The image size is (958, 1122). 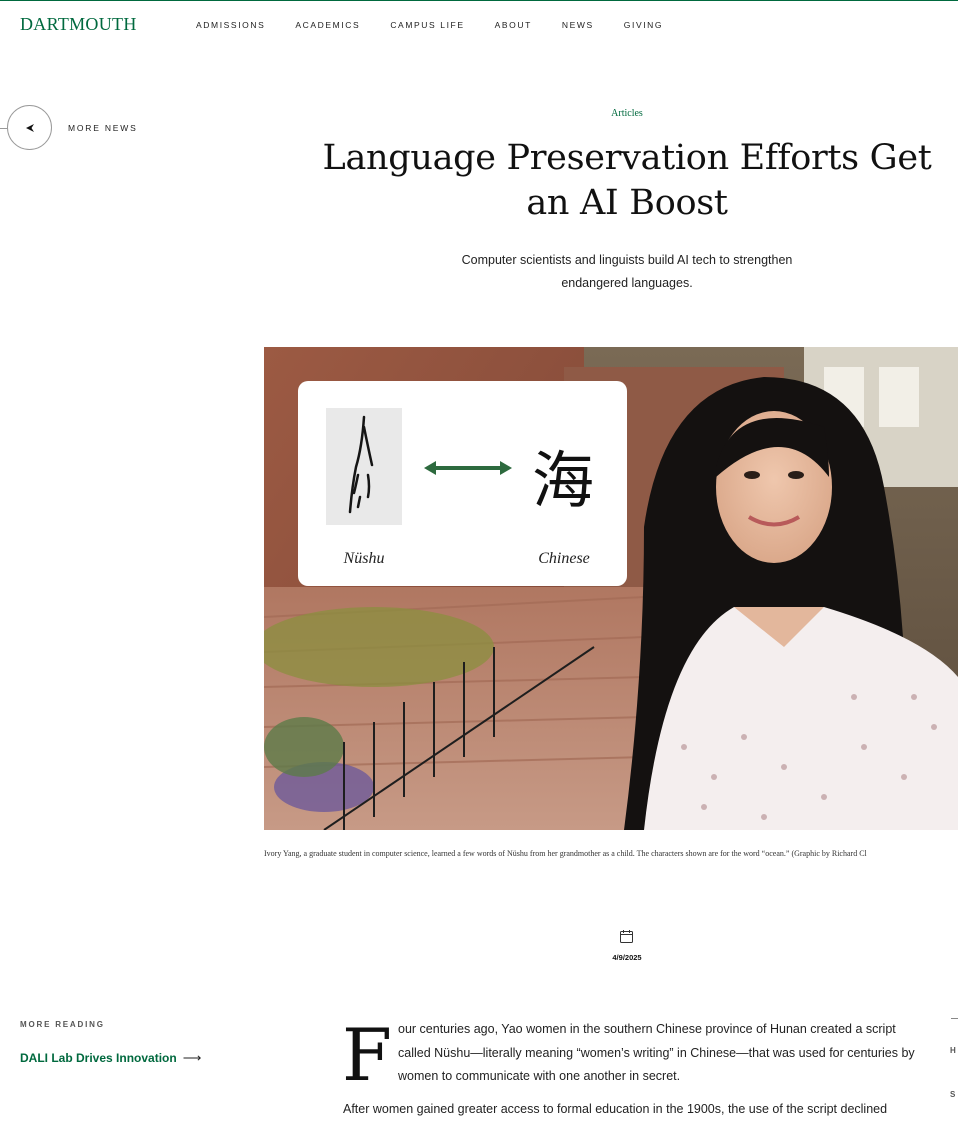 I want to click on publish-date: 4/9/2025, so click(x=627, y=957).